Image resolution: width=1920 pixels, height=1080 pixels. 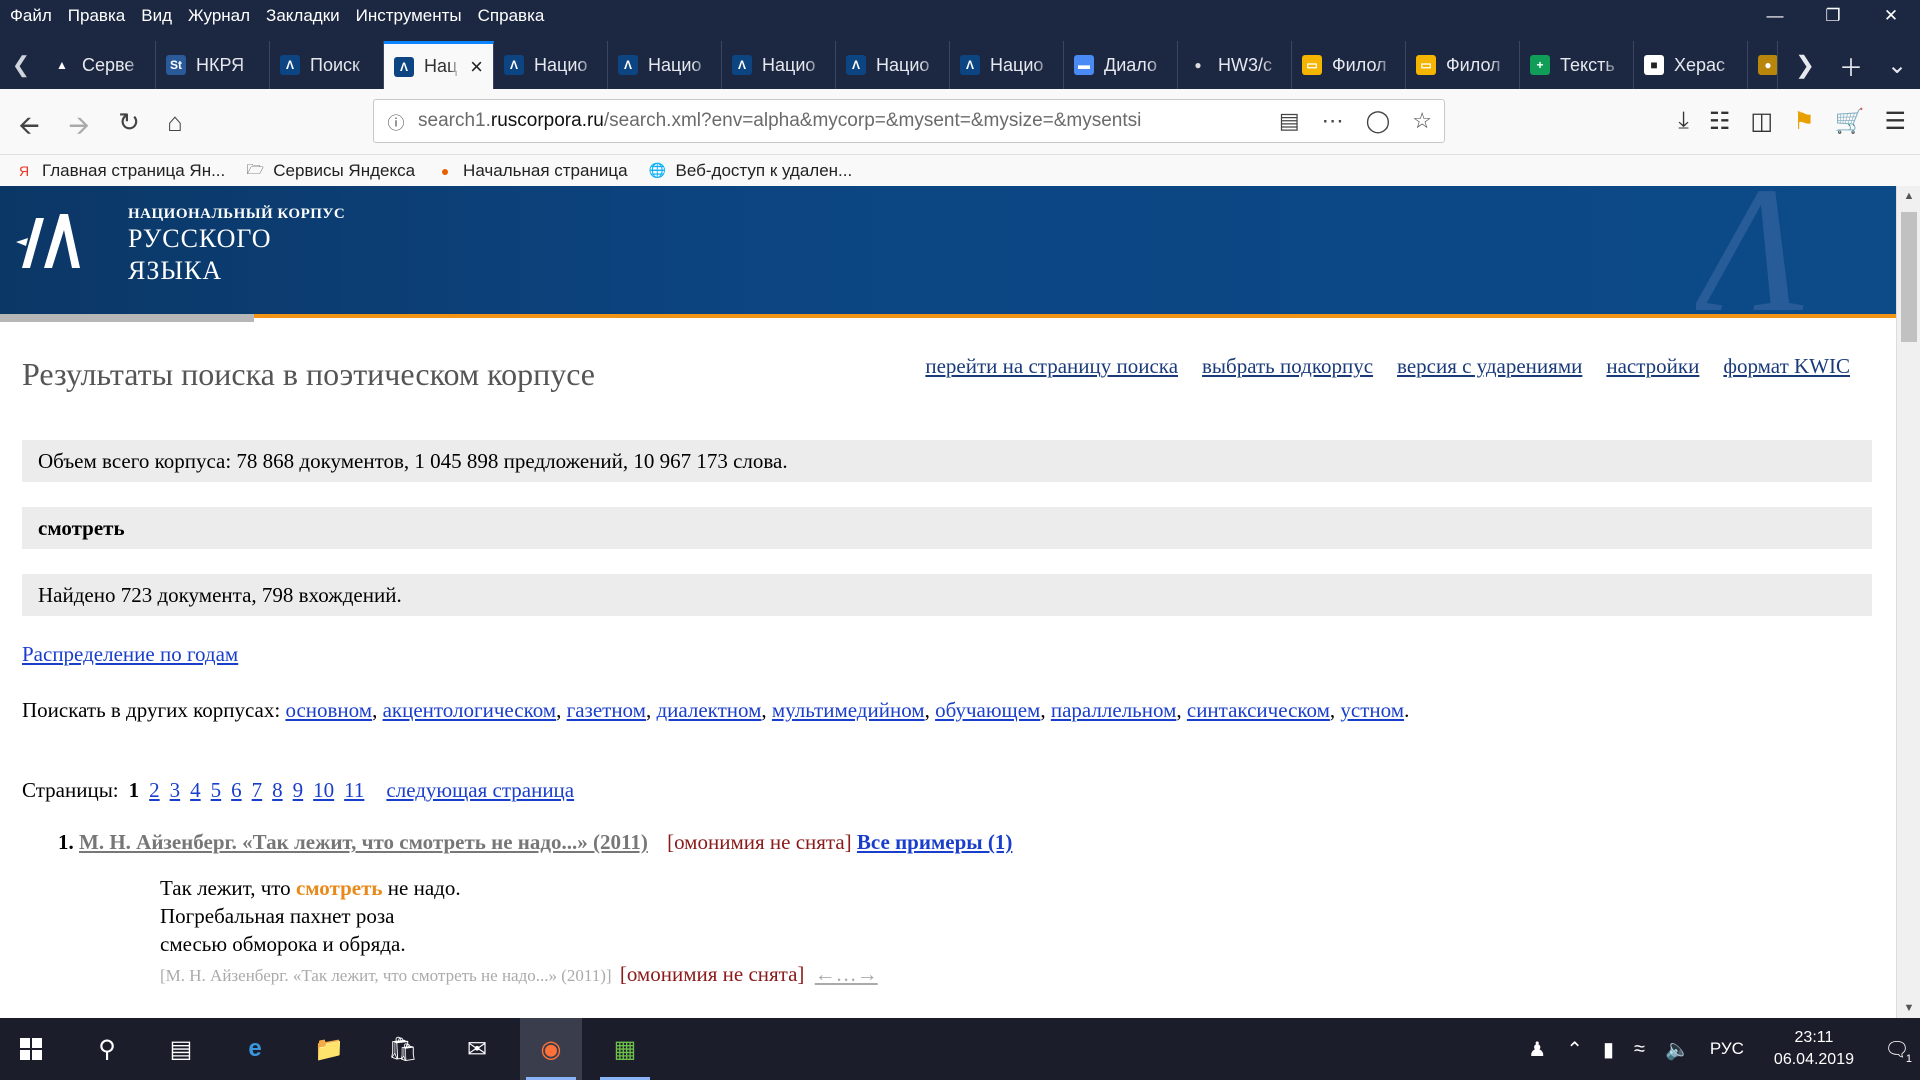 I want to click on menu-edit: Правка, so click(x=96, y=16).